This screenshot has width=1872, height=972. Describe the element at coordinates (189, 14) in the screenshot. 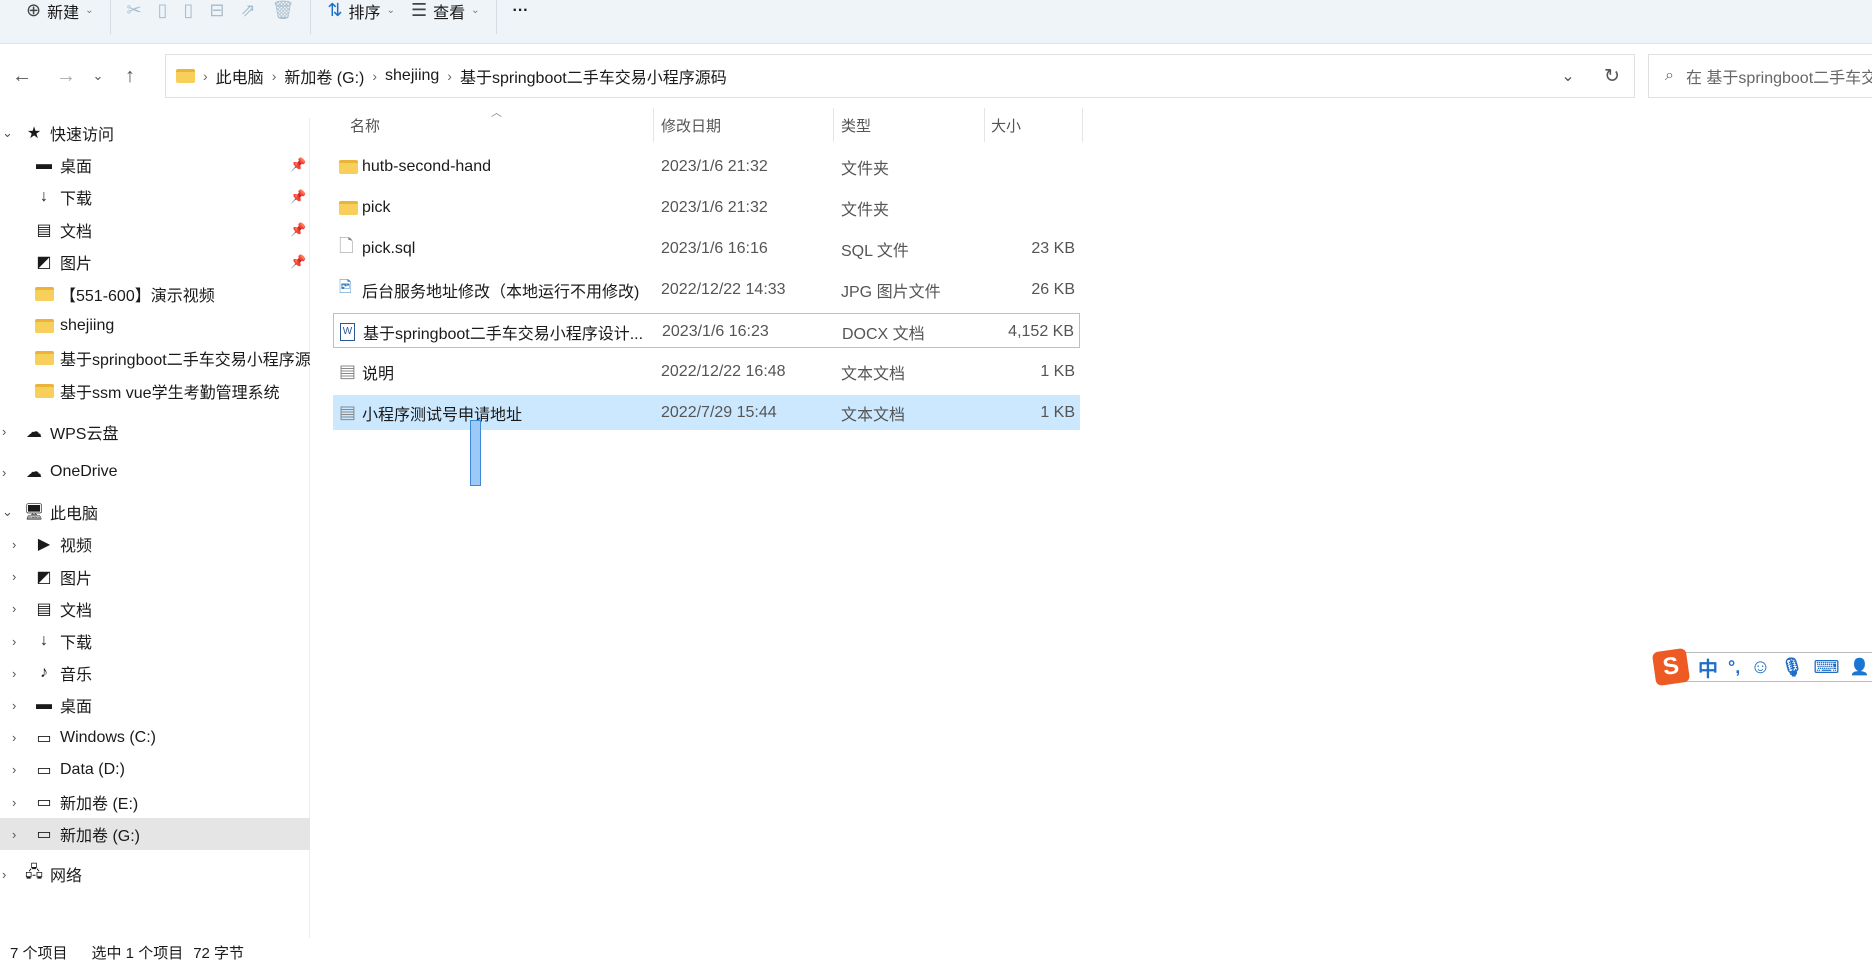

I see `paste-button: ▯` at that location.